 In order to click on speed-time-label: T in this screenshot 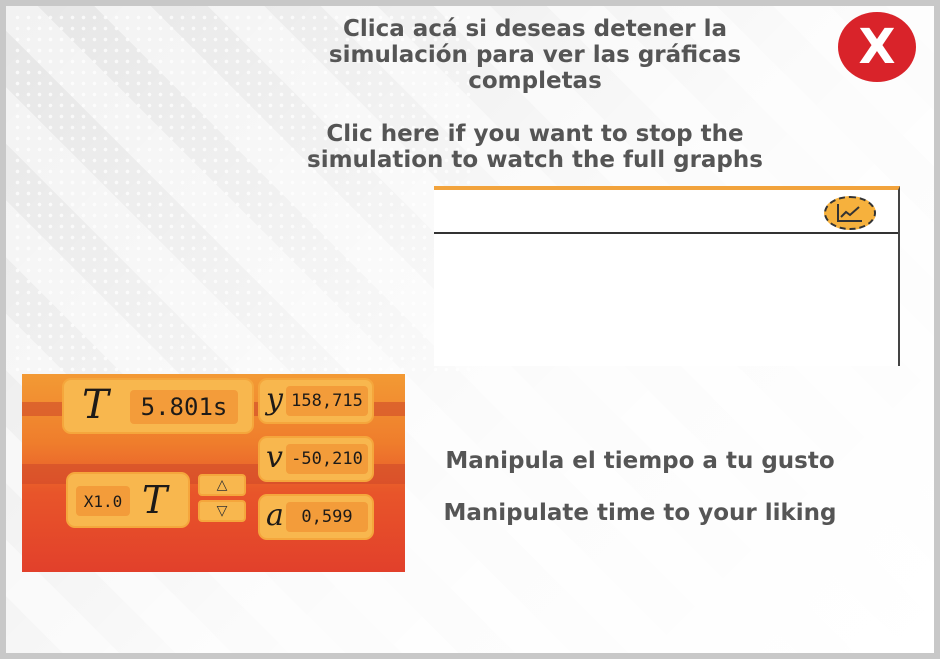, I will do `click(155, 500)`.